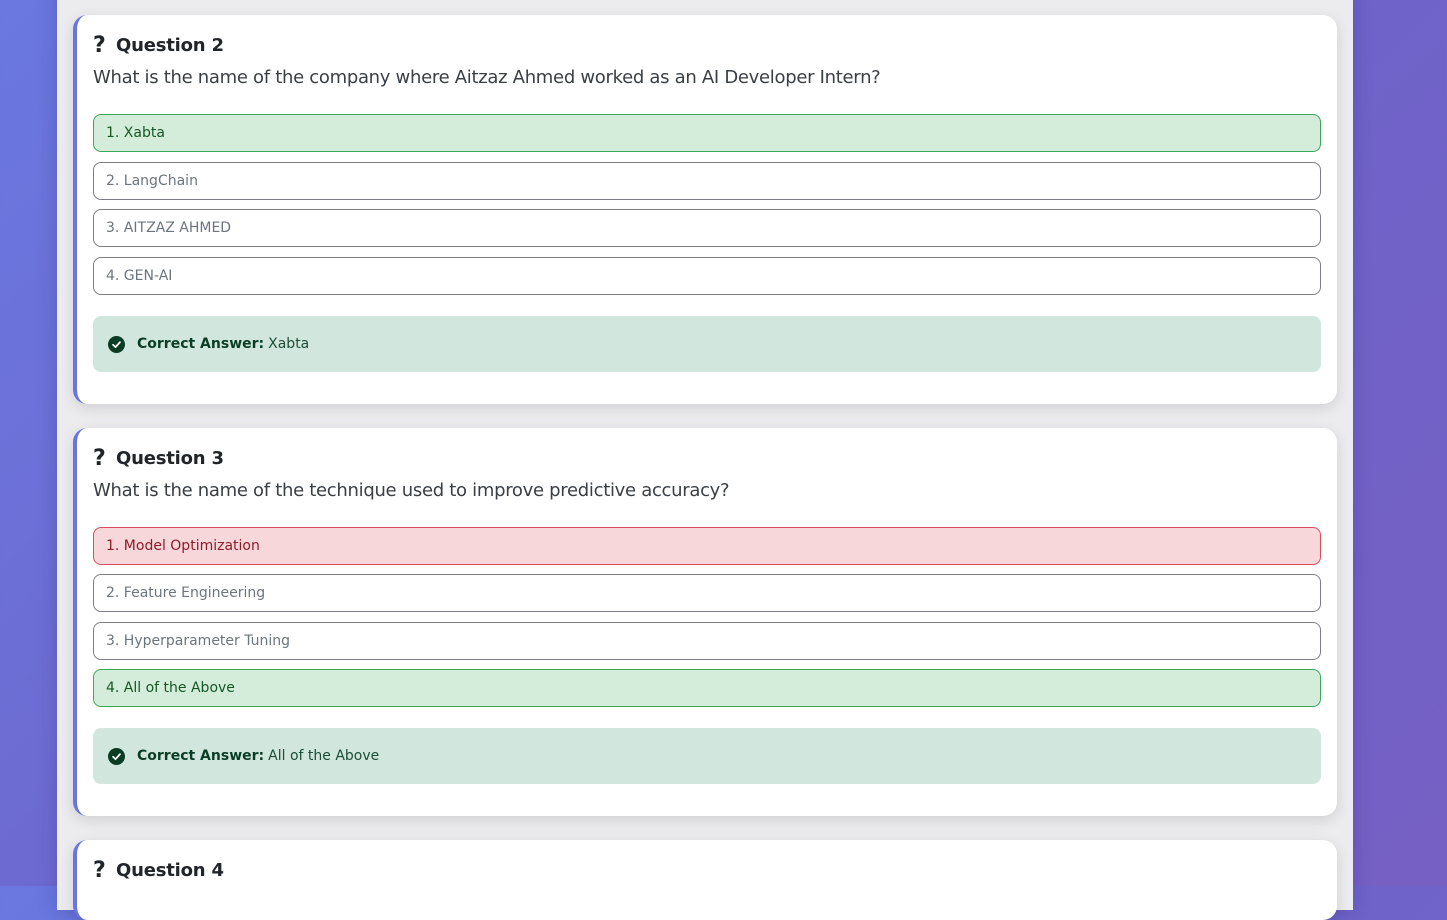 This screenshot has width=1447, height=920. What do you see at coordinates (707, 756) in the screenshot?
I see `correct-answer-box: Correct Answer: All of the Above` at bounding box center [707, 756].